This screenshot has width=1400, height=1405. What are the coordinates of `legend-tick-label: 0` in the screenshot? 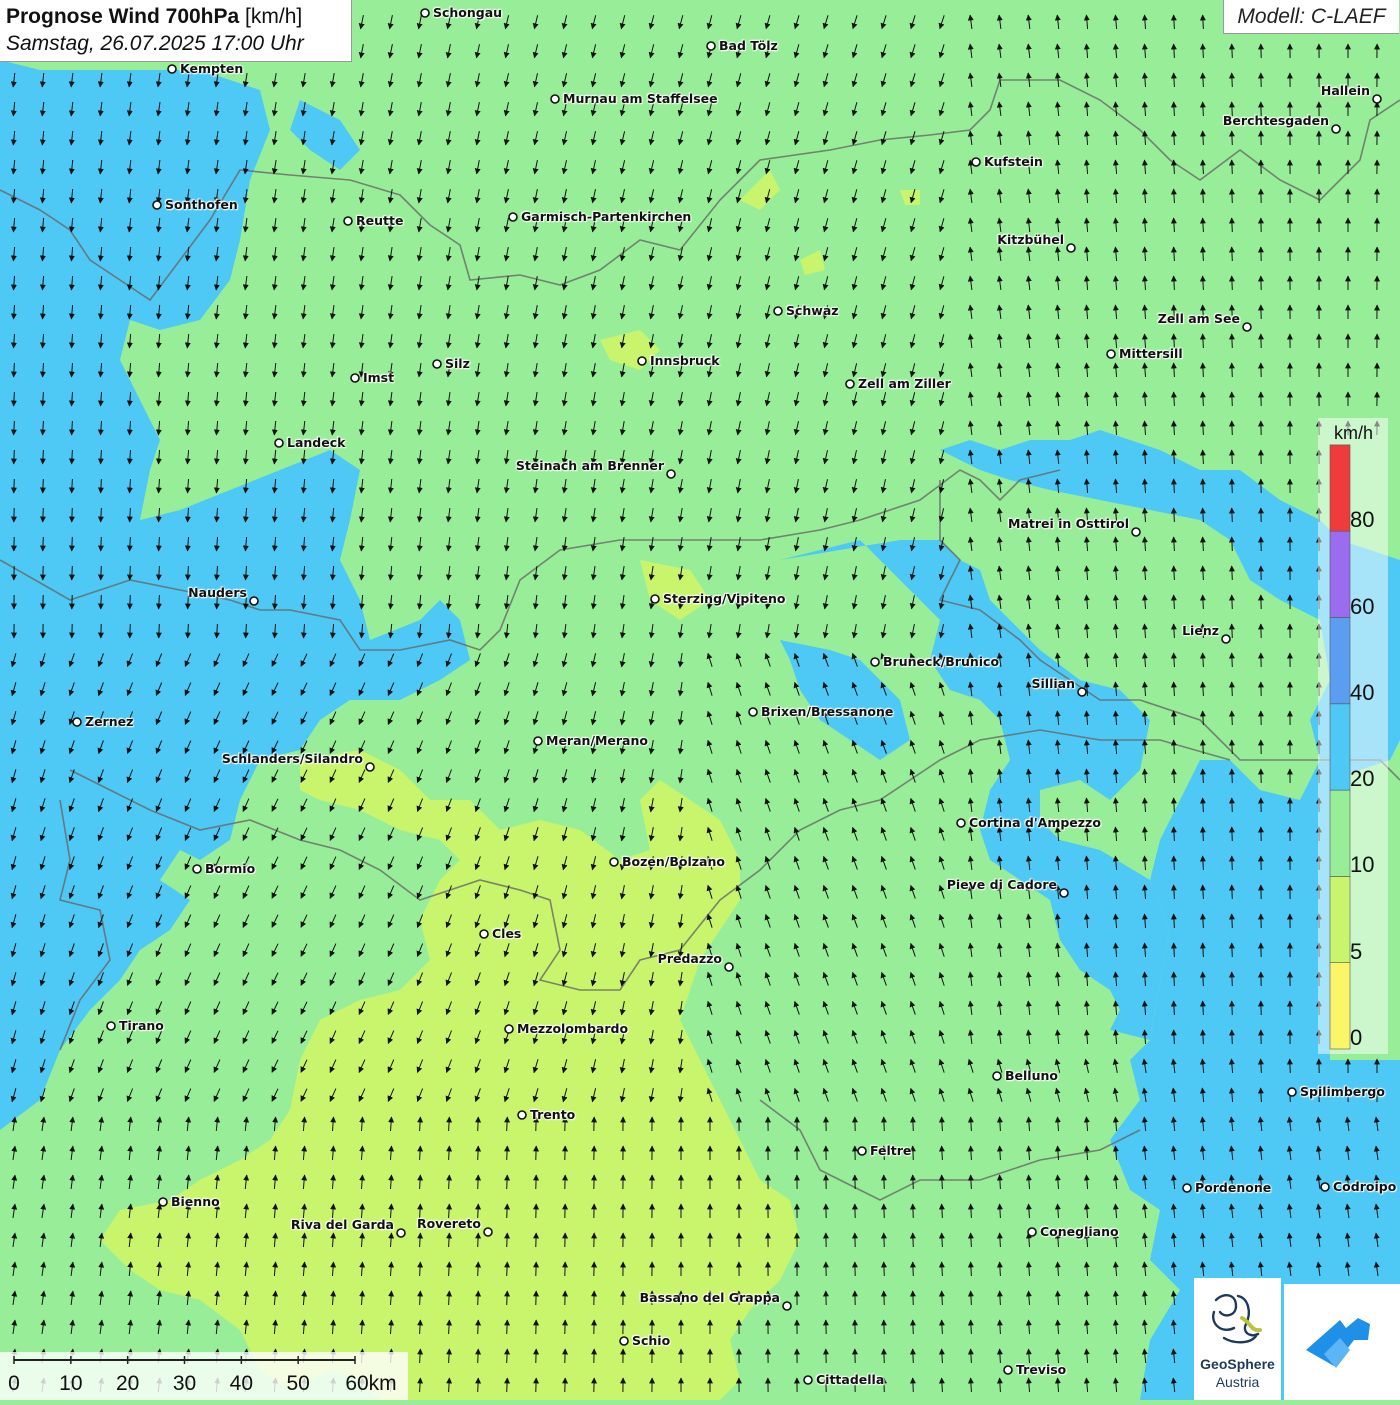 It's located at (1356, 1038).